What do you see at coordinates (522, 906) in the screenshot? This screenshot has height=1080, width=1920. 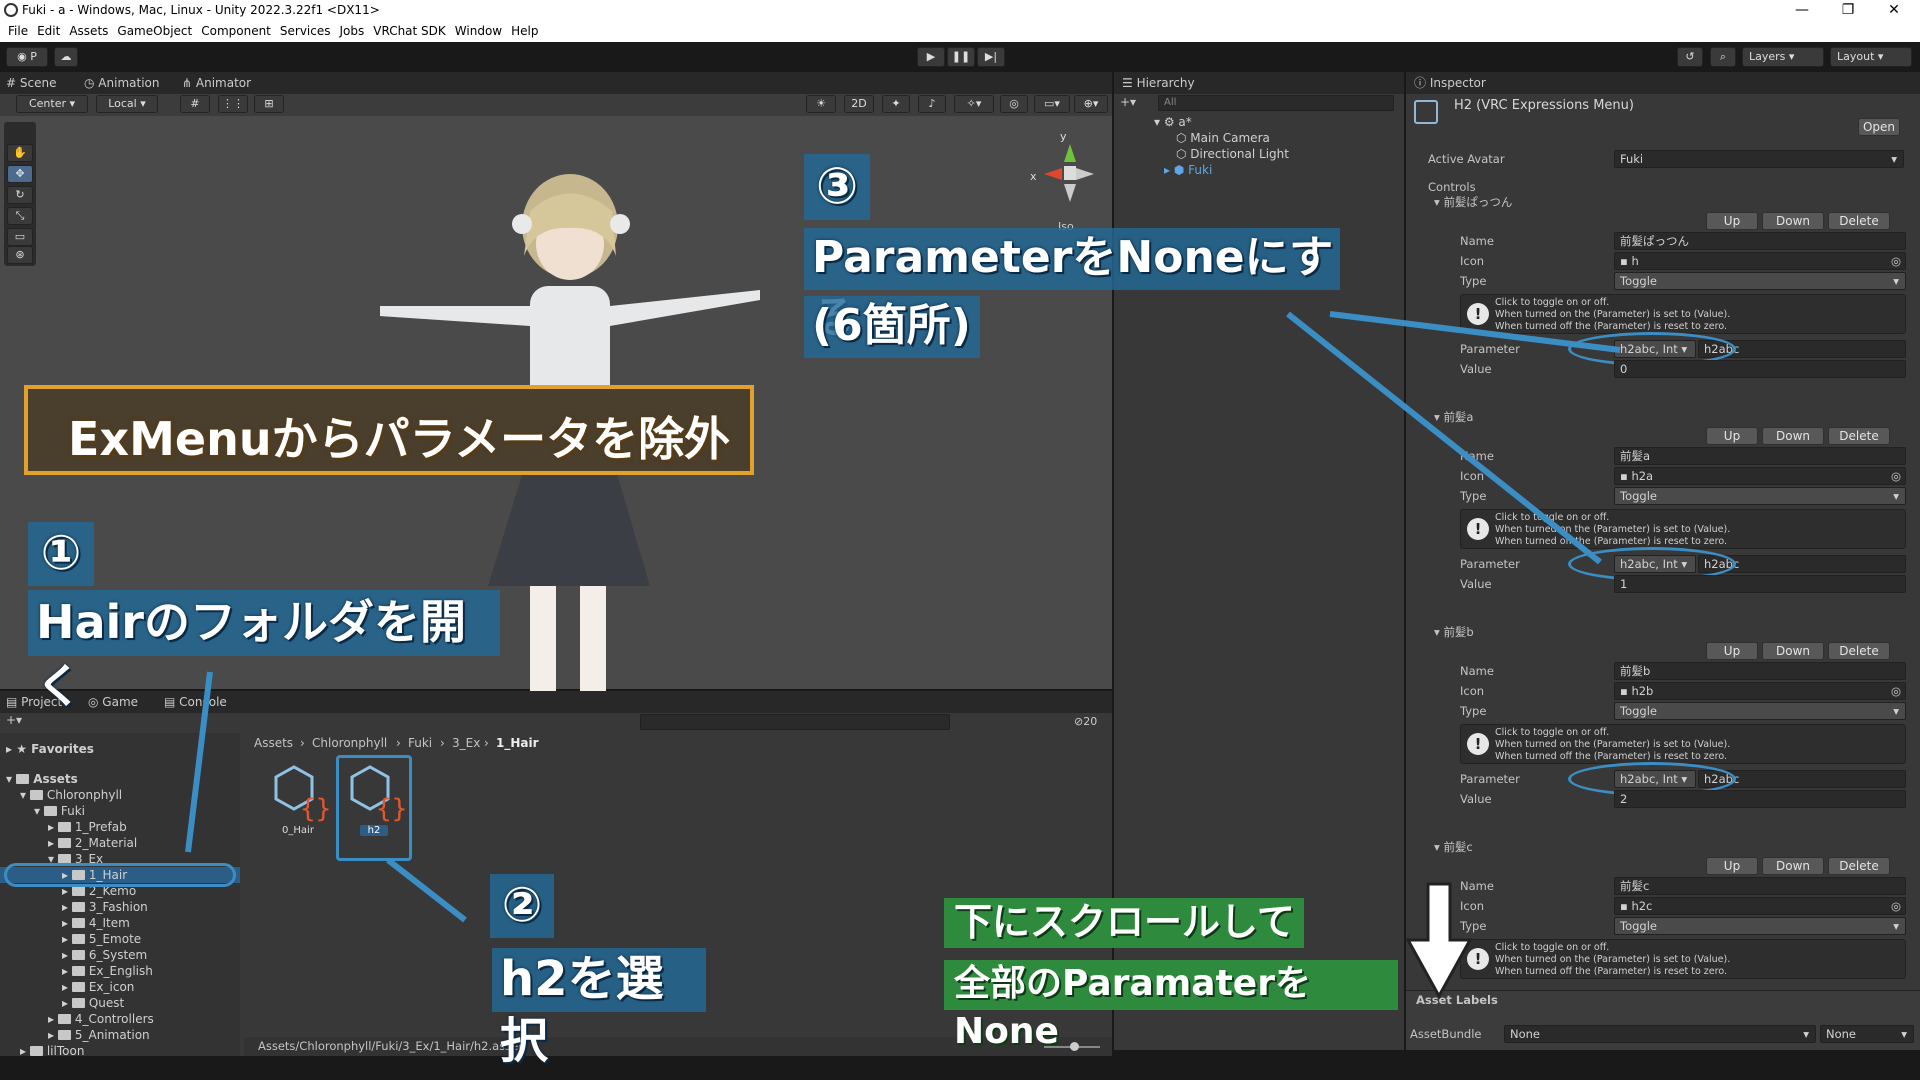 I see `step2-number: ②` at bounding box center [522, 906].